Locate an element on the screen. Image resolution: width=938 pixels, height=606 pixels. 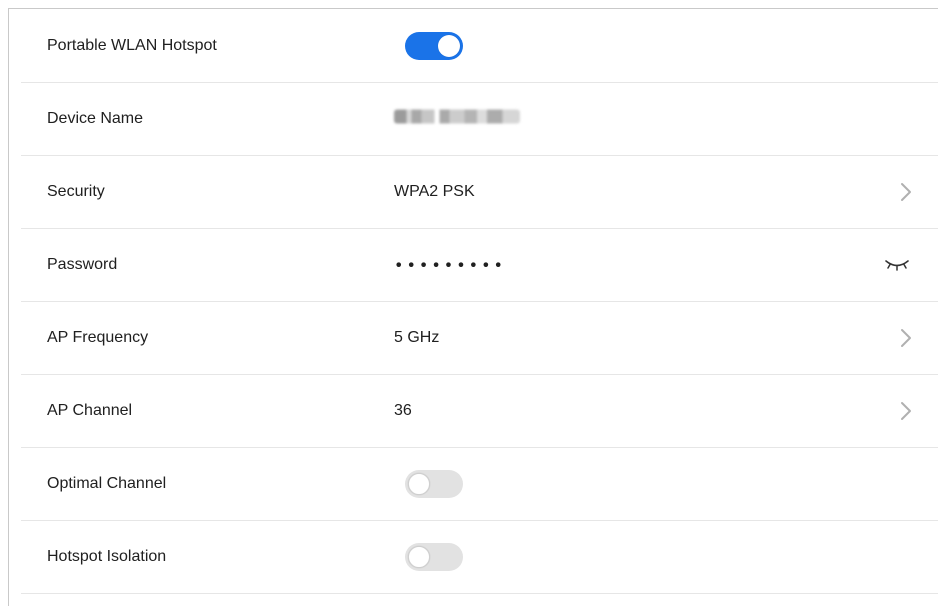
setting-label: AP Channel is located at coordinates (90, 410).